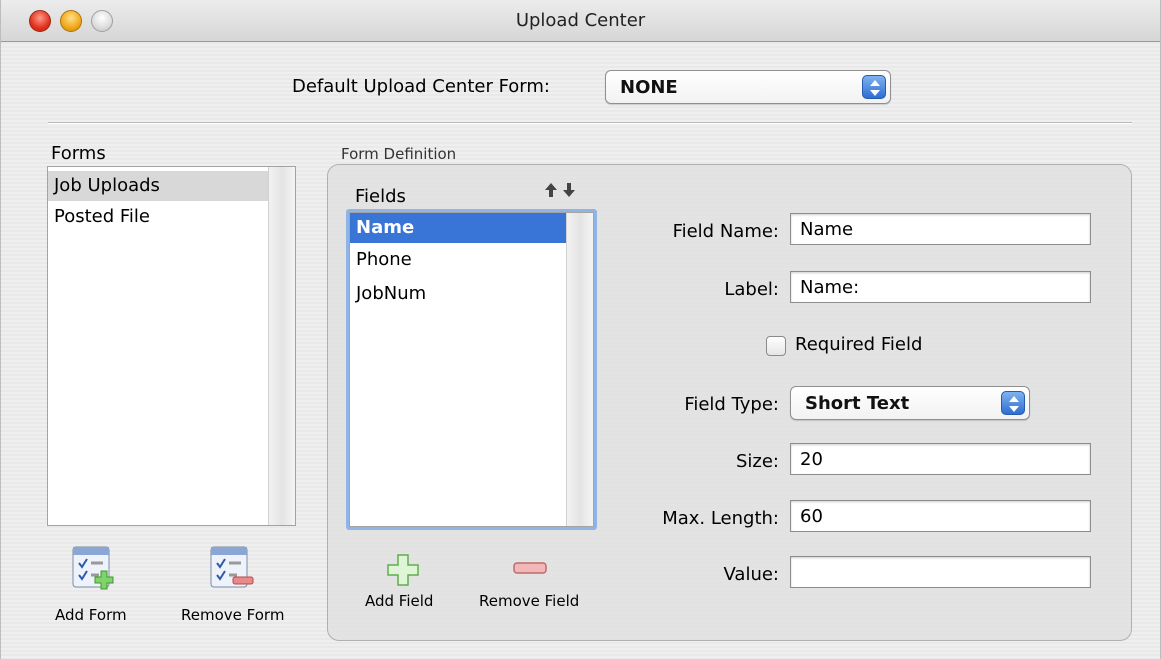 The height and width of the screenshot is (659, 1161). Describe the element at coordinates (530, 570) in the screenshot. I see `remove-field-icon` at that location.